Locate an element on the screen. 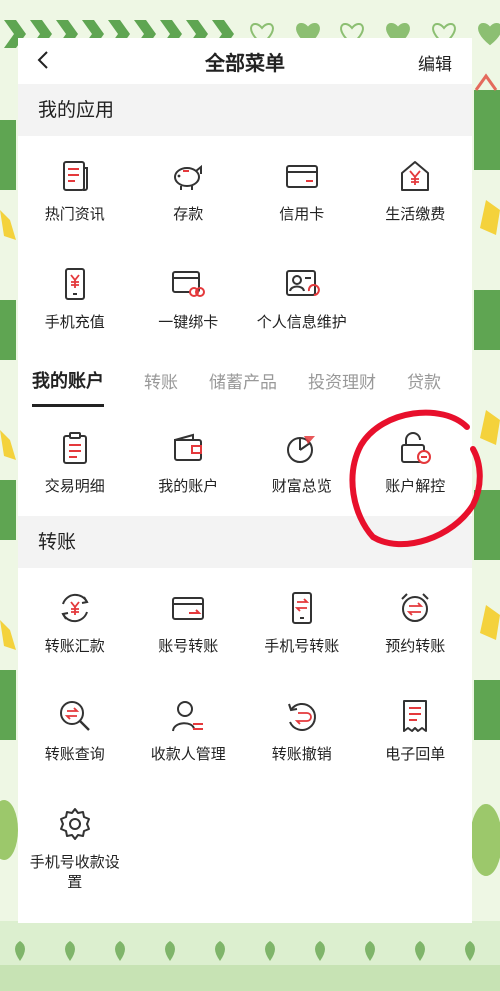 This screenshot has width=500, height=991. app-item-bind-card: 一键绑卡 is located at coordinates (189, 298).